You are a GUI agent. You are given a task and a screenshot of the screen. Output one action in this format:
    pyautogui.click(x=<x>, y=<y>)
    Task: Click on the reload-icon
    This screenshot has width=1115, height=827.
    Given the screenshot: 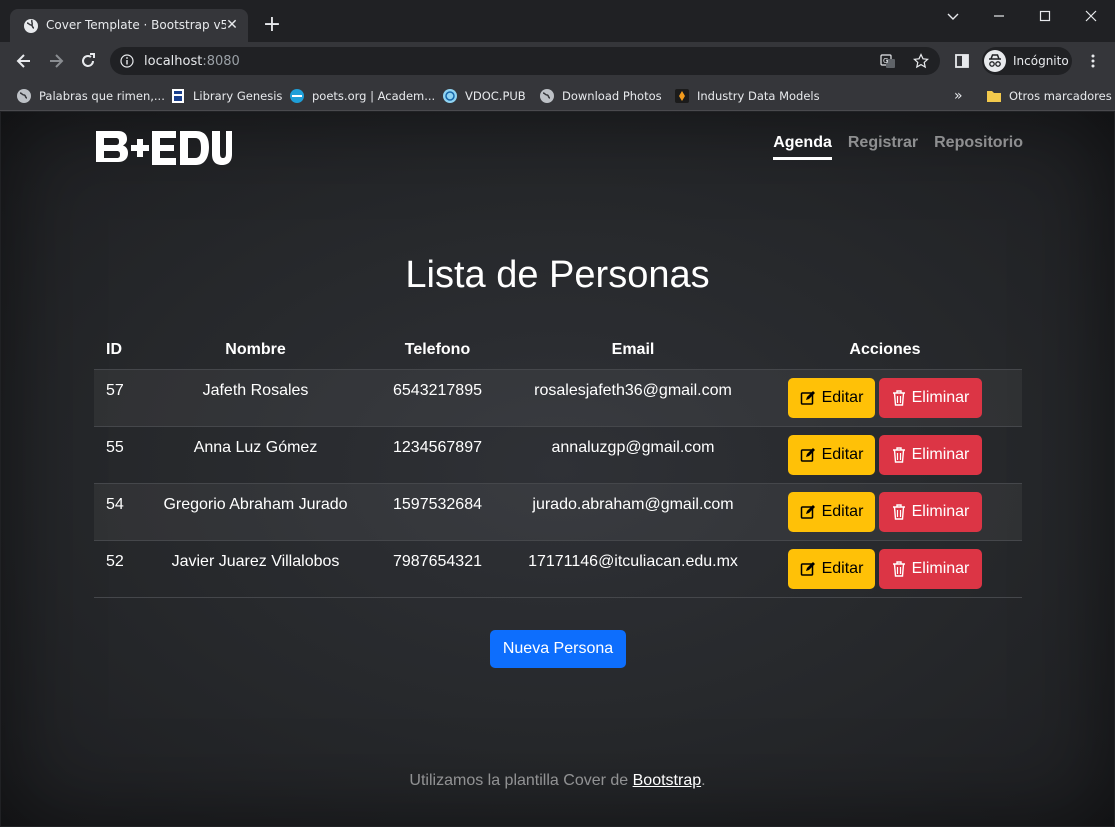 What is the action you would take?
    pyautogui.click(x=88, y=61)
    